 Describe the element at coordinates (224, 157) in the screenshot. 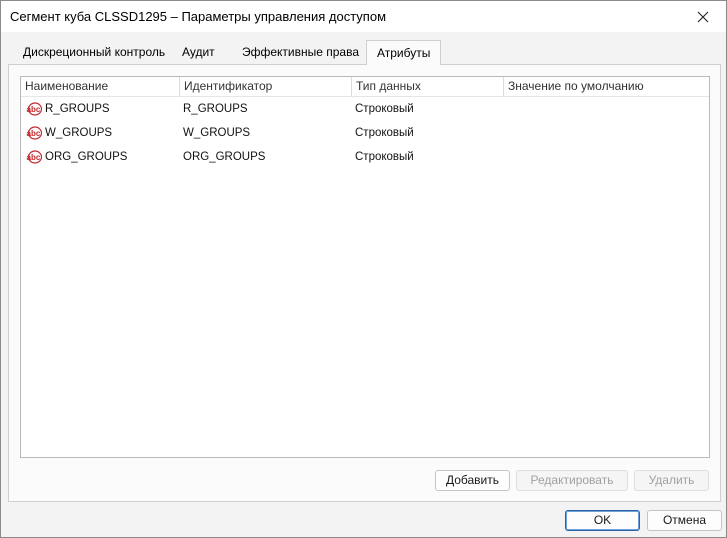

I see `cell-identifier: ORG_GROUPS` at that location.